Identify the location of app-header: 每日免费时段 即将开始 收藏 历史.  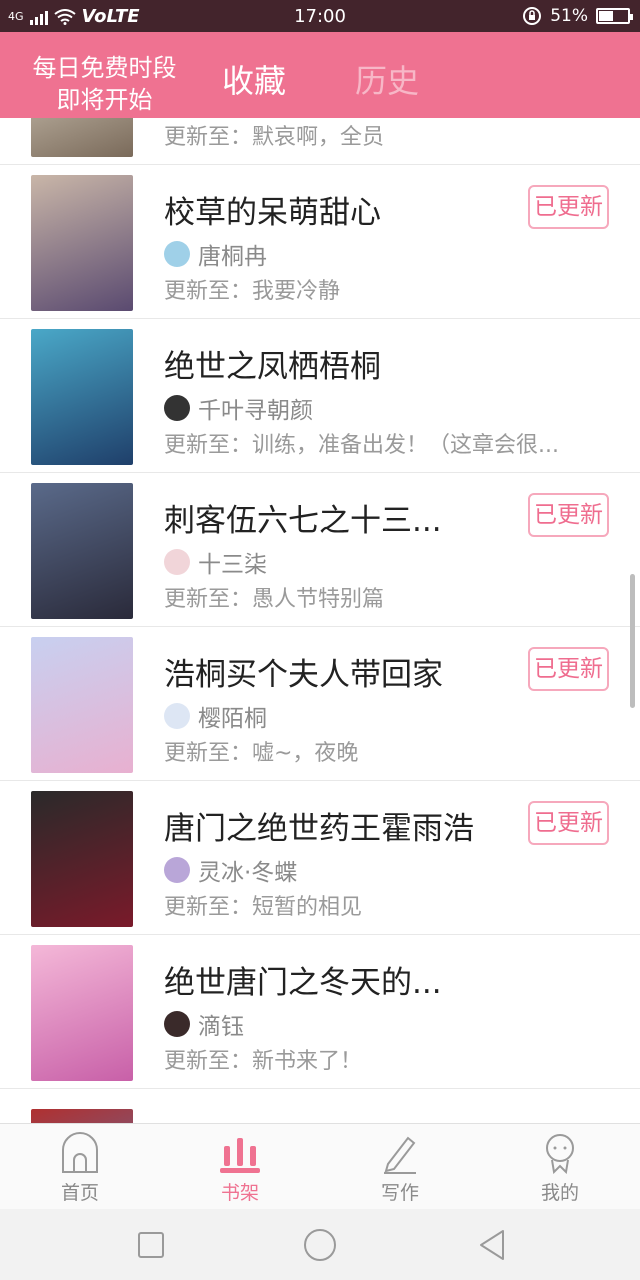
(320, 75).